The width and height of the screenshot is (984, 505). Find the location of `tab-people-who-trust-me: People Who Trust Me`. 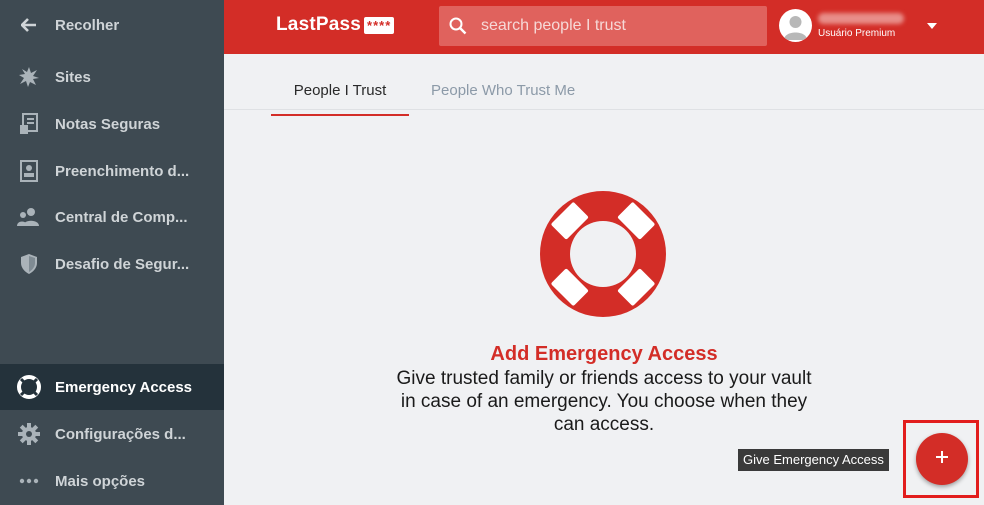

tab-people-who-trust-me: People Who Trust Me is located at coordinates (503, 90).